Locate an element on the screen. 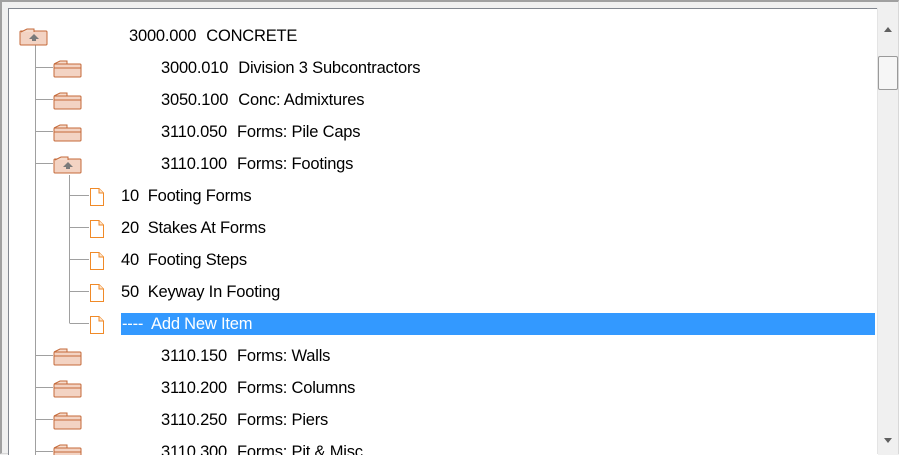 This screenshot has width=899, height=455. scroll-down-arrow-icon is located at coordinates (888, 440).